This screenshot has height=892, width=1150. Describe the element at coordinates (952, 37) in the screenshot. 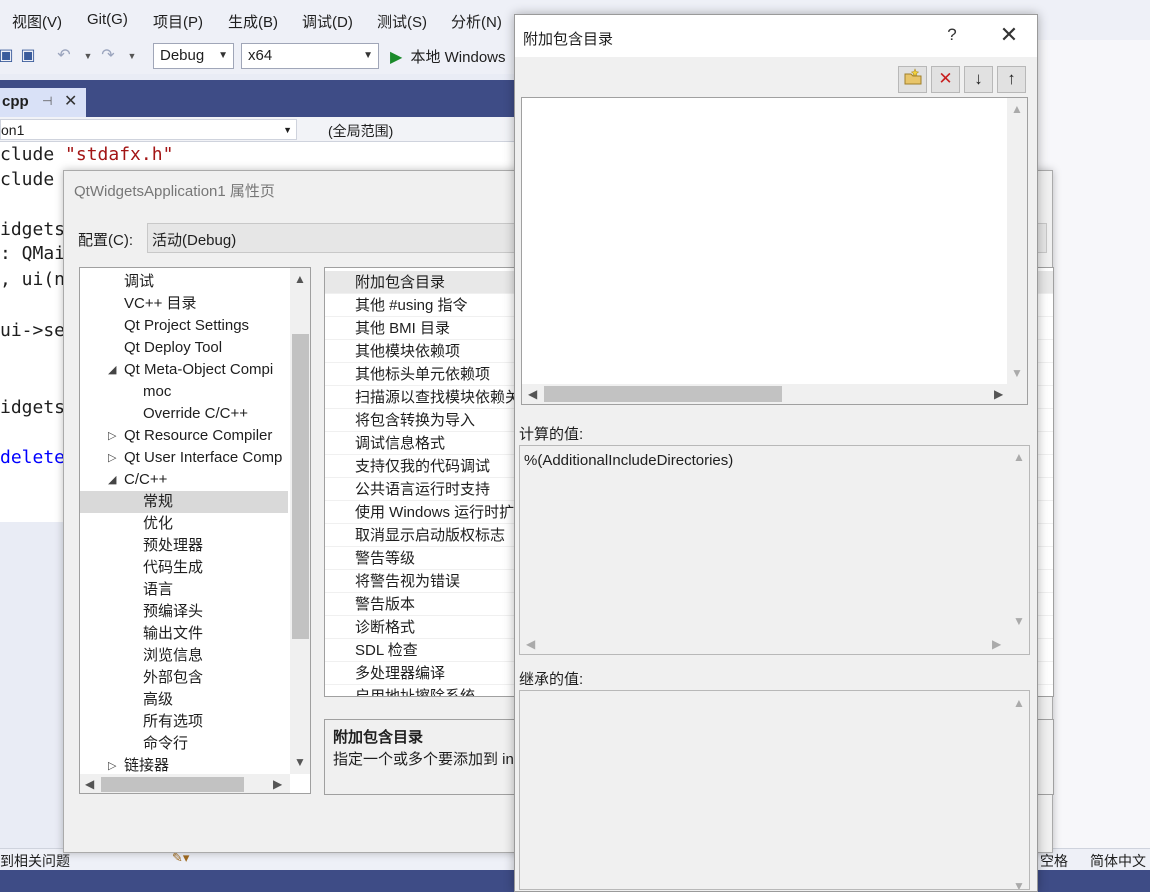

I see `help-button: ?` at that location.